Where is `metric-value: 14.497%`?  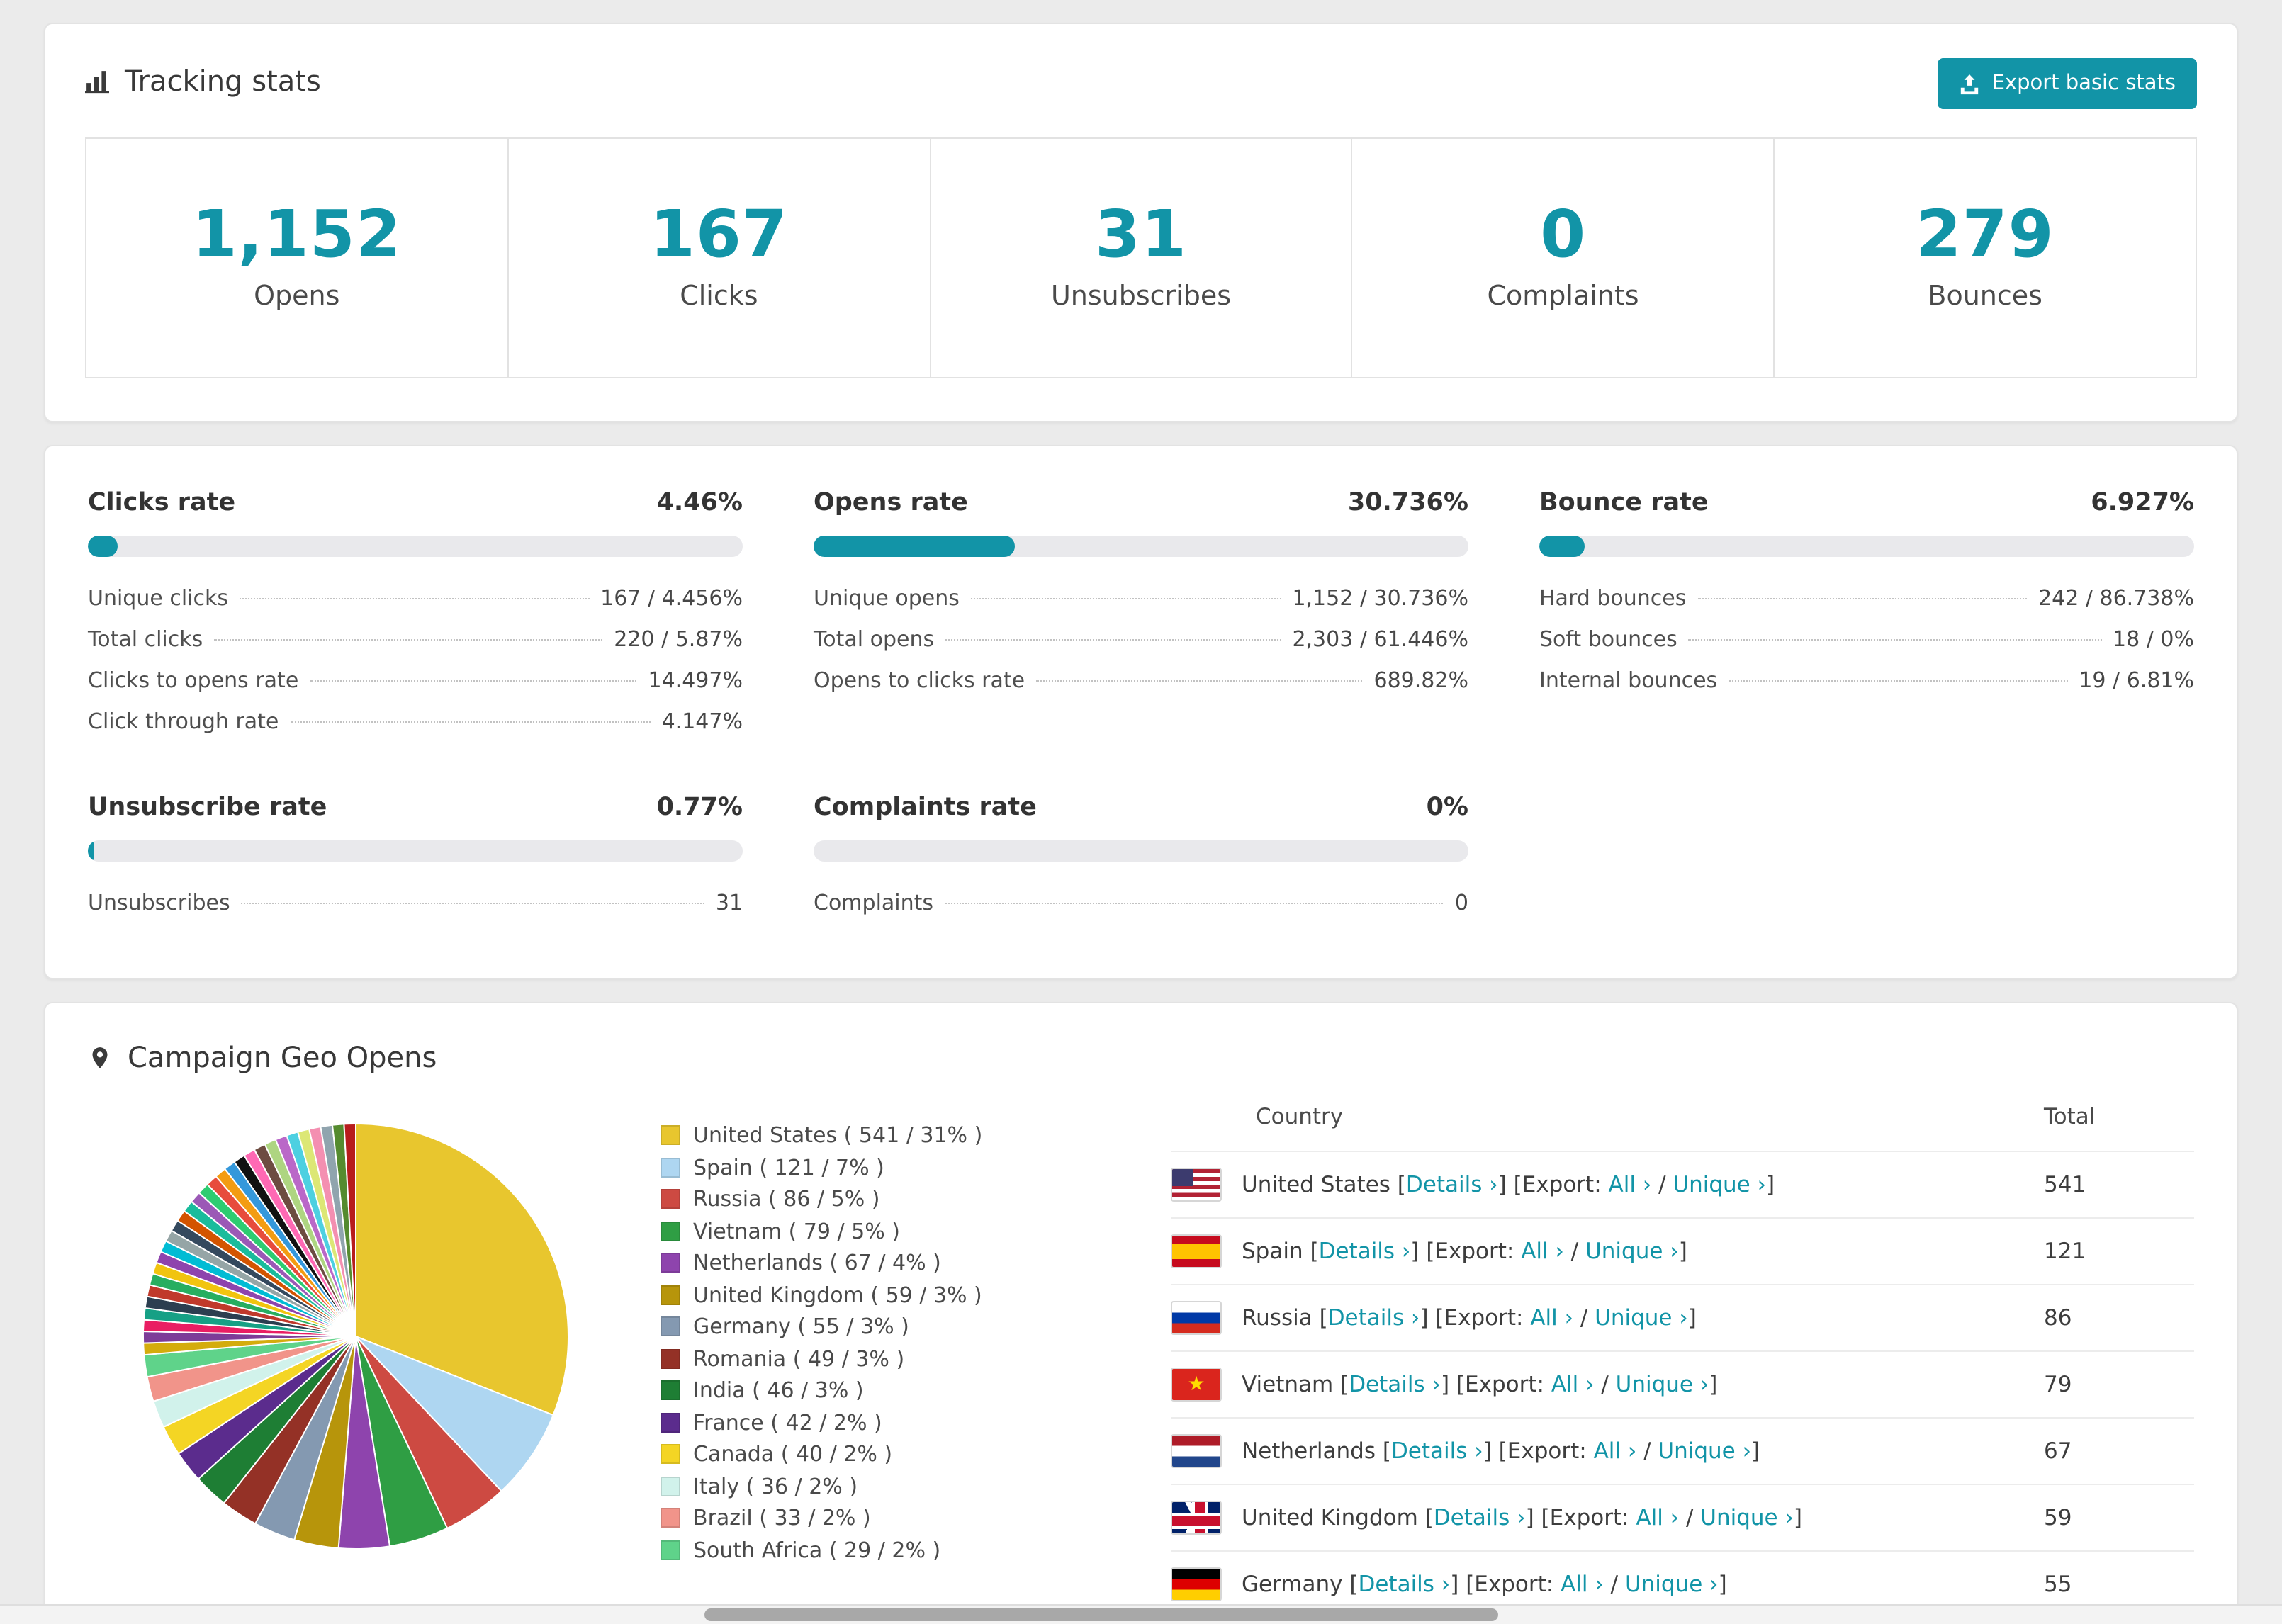 metric-value: 14.497% is located at coordinates (696, 680).